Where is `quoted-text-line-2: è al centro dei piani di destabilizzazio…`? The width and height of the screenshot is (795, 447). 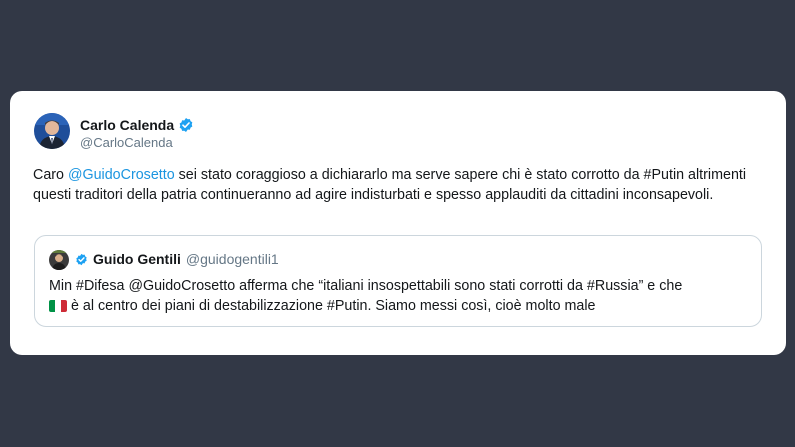 quoted-text-line-2: è al centro dei piani di destabilizzazio… is located at coordinates (399, 306).